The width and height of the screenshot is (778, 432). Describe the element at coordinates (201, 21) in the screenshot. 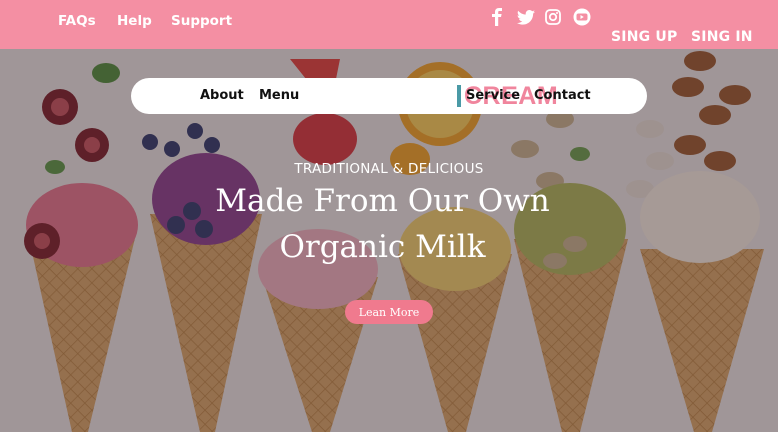

I see `support-link: Support` at that location.